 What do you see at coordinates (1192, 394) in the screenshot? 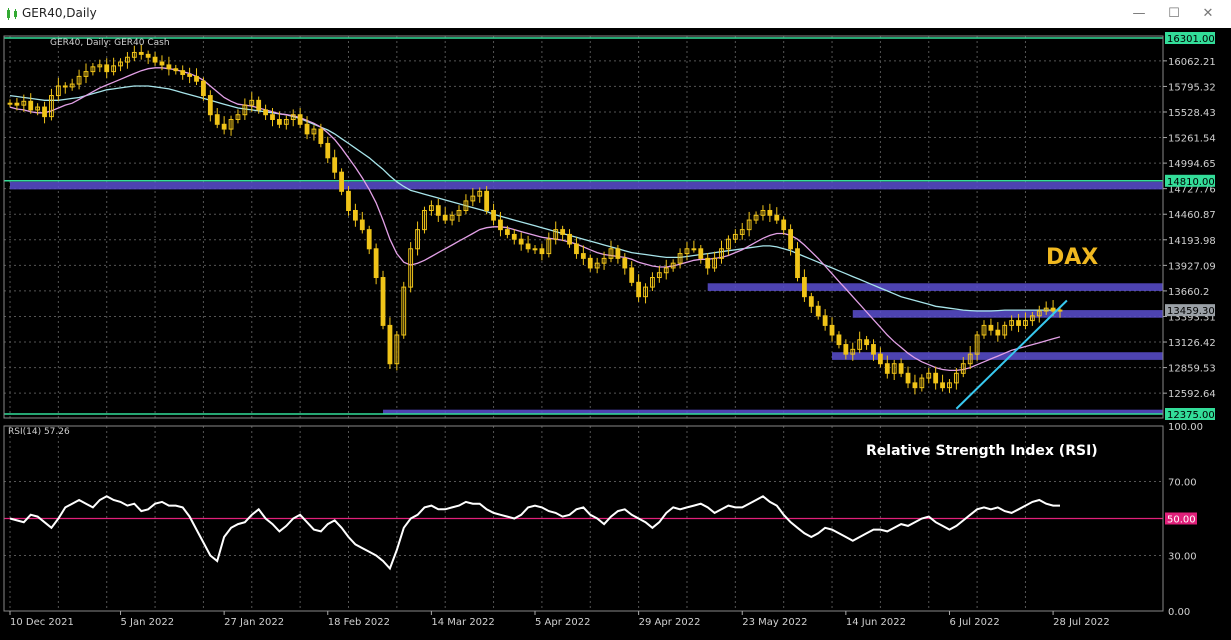
I see `y-tick-label: 12592.64` at bounding box center [1192, 394].